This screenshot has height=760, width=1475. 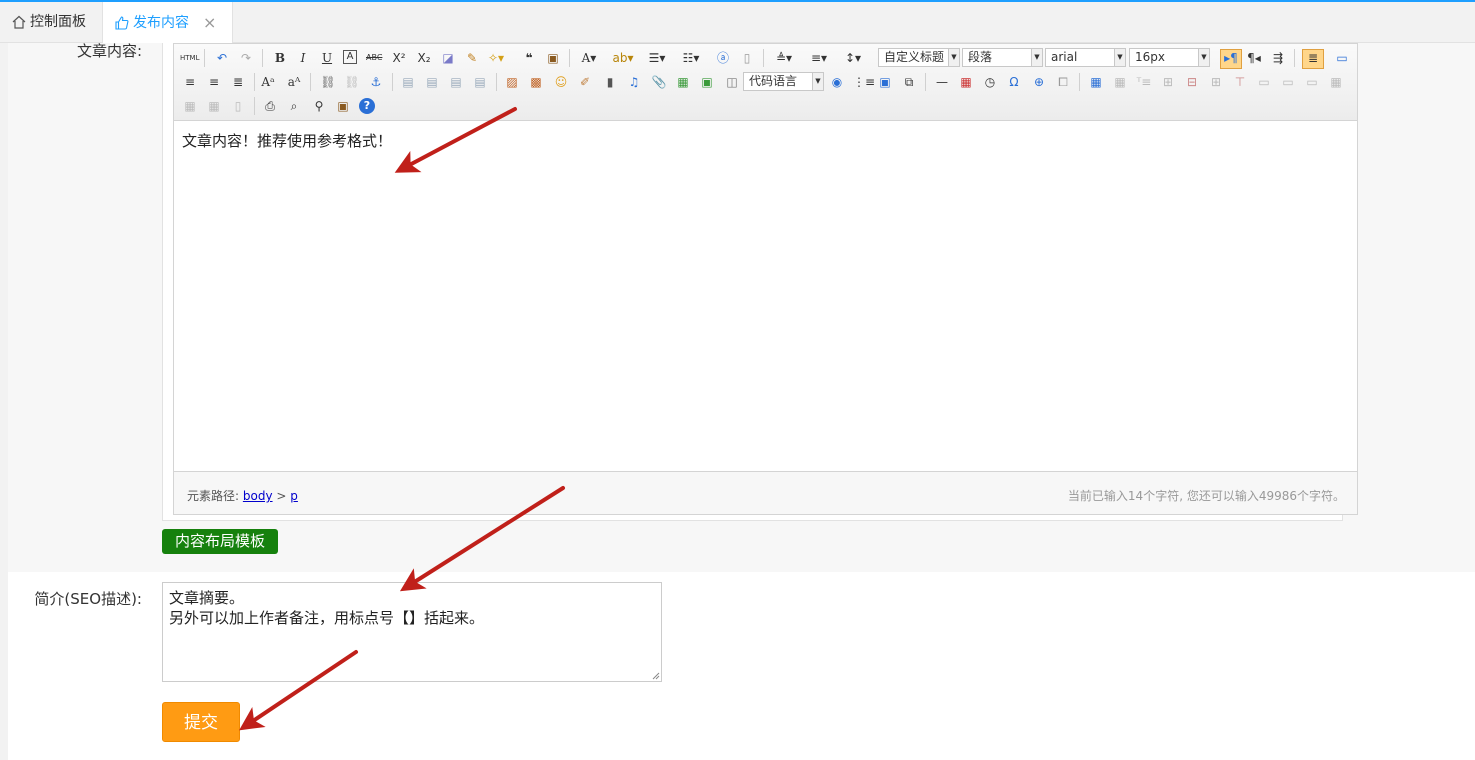 I want to click on search-icon: ⚲, so click(x=319, y=106).